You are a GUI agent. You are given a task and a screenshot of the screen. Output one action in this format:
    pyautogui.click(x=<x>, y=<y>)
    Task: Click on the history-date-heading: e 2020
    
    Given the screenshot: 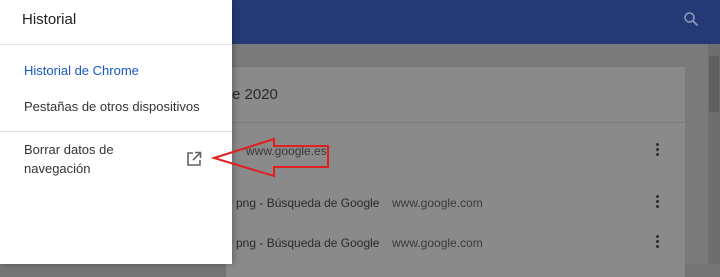 What is the action you would take?
    pyautogui.click(x=255, y=94)
    